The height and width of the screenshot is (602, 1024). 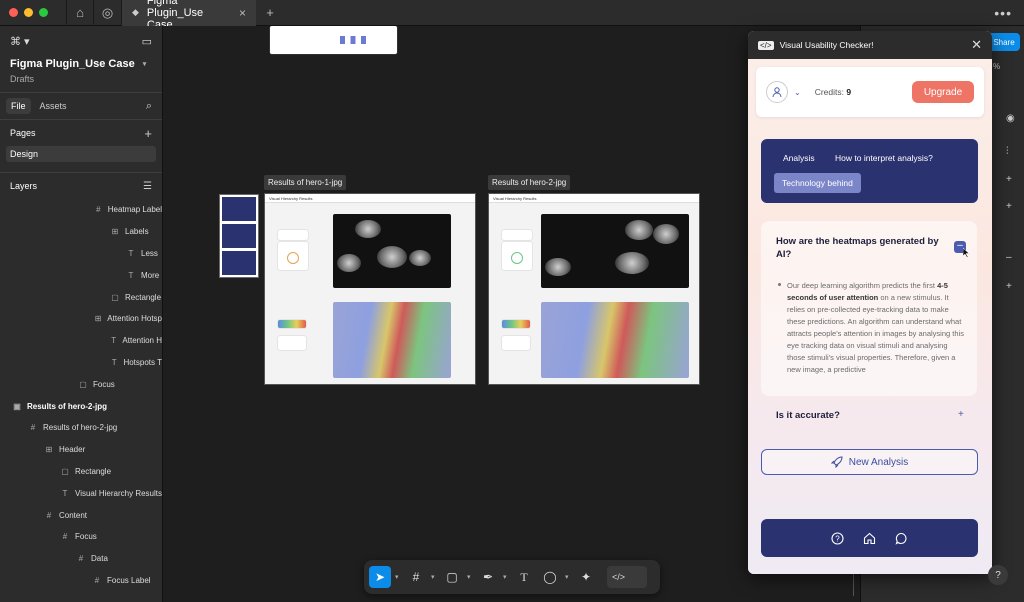 I want to click on layer-row: ⊞ Labels, so click(x=81, y=232).